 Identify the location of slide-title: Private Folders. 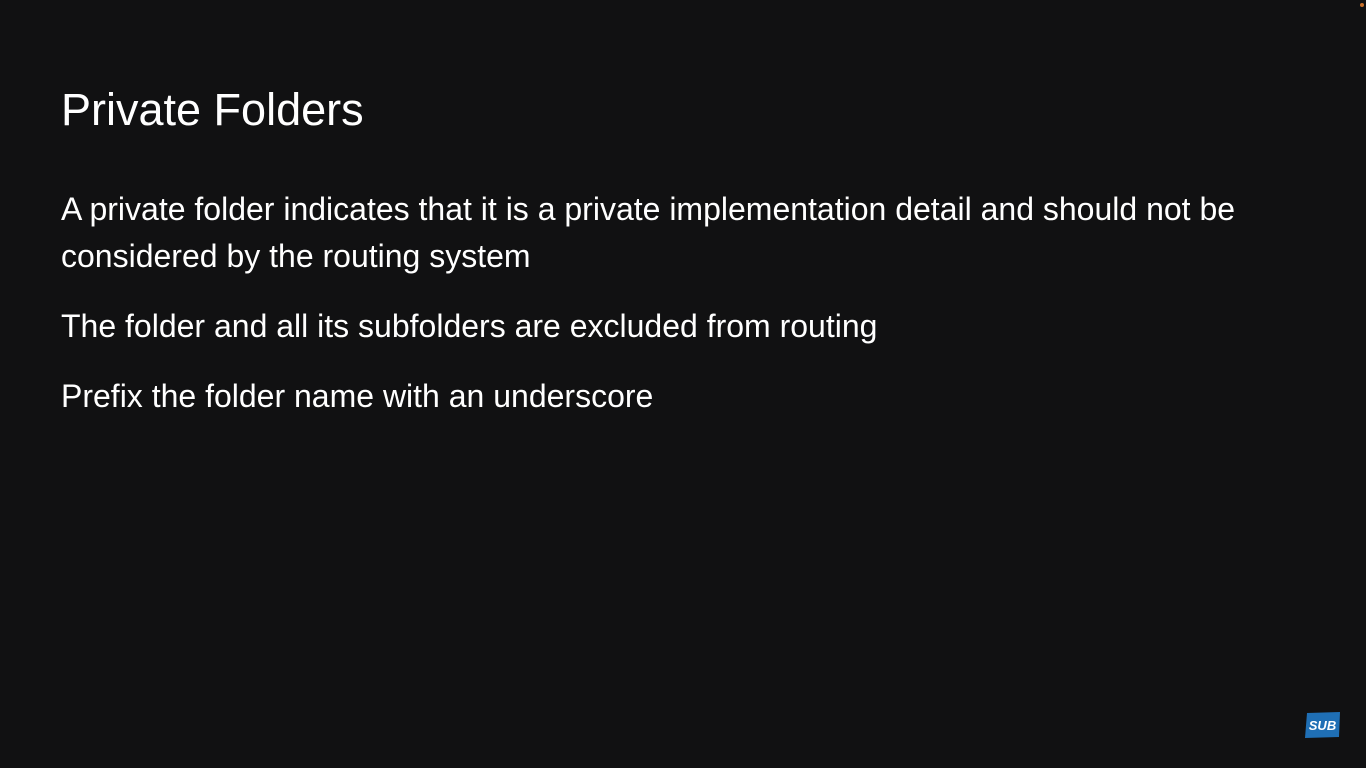
(212, 109).